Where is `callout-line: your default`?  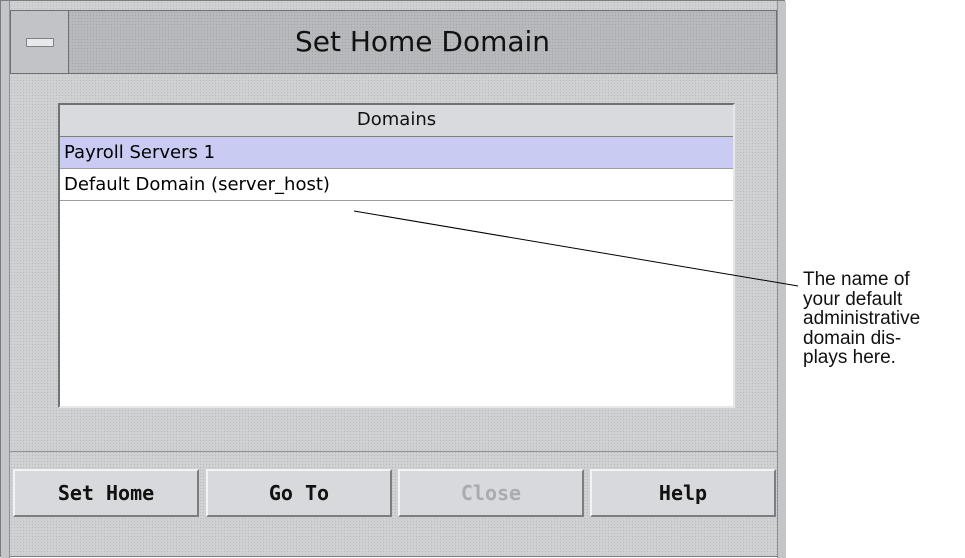
callout-line: your default is located at coordinates (853, 299).